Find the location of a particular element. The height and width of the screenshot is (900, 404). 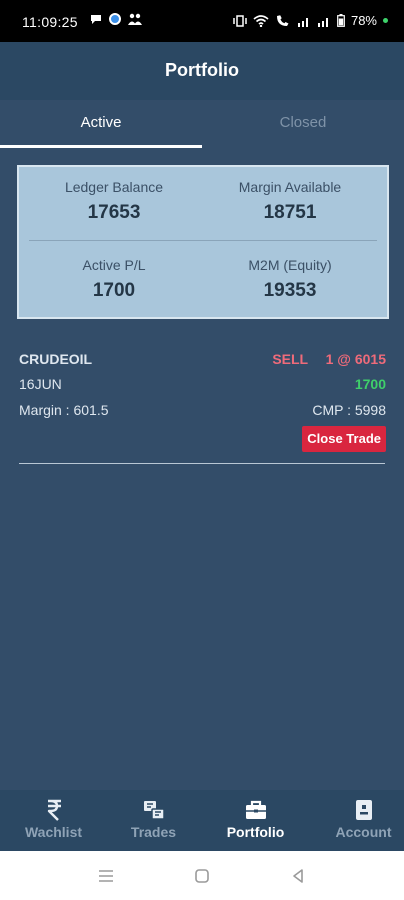

battery-percent: 78% is located at coordinates (363, 20).